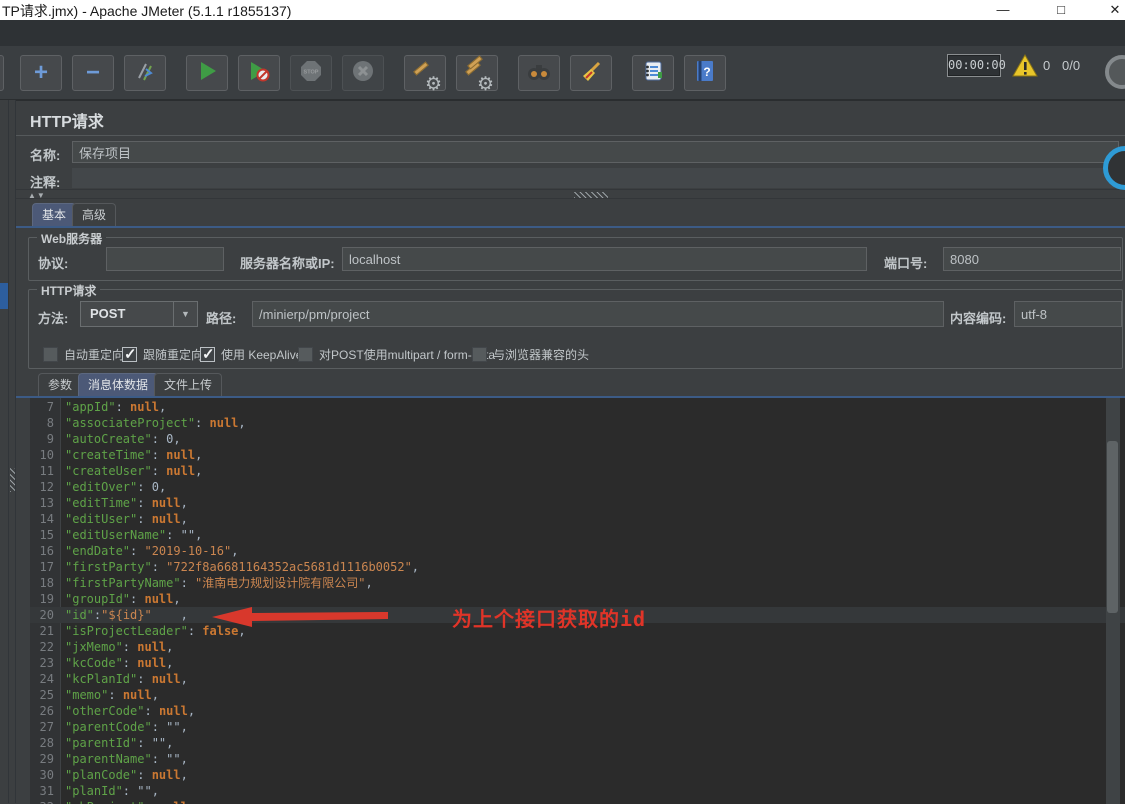 The image size is (1125, 804). What do you see at coordinates (577, 455) in the screenshot?
I see `code-line-10: 10 "createTime": null,` at bounding box center [577, 455].